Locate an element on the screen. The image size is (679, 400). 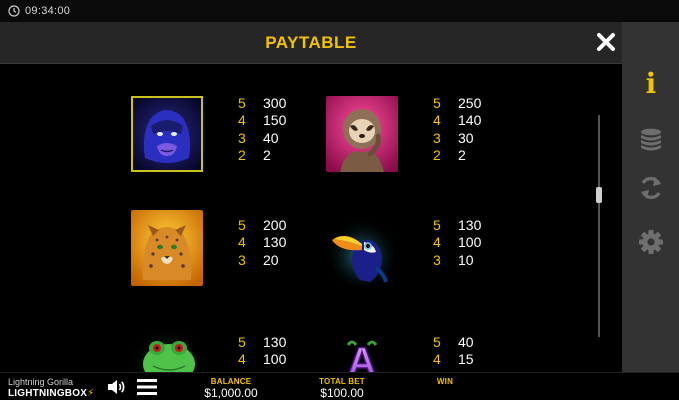
total-bet-label: TOTAL BET is located at coordinates (342, 381).